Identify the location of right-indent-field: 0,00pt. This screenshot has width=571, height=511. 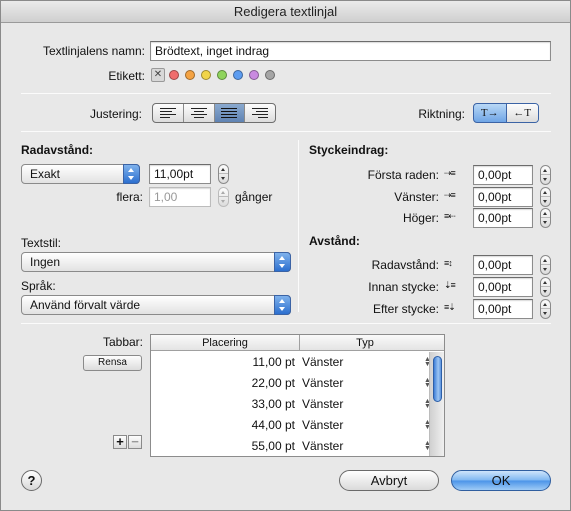
(503, 218).